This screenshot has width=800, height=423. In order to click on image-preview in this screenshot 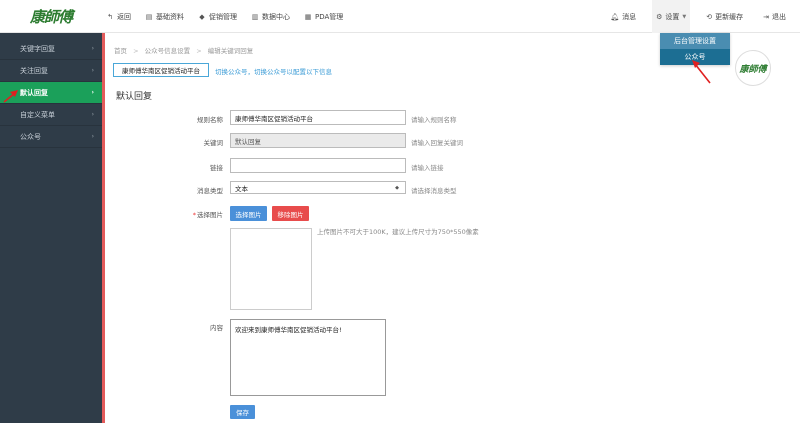, I will do `click(271, 269)`.